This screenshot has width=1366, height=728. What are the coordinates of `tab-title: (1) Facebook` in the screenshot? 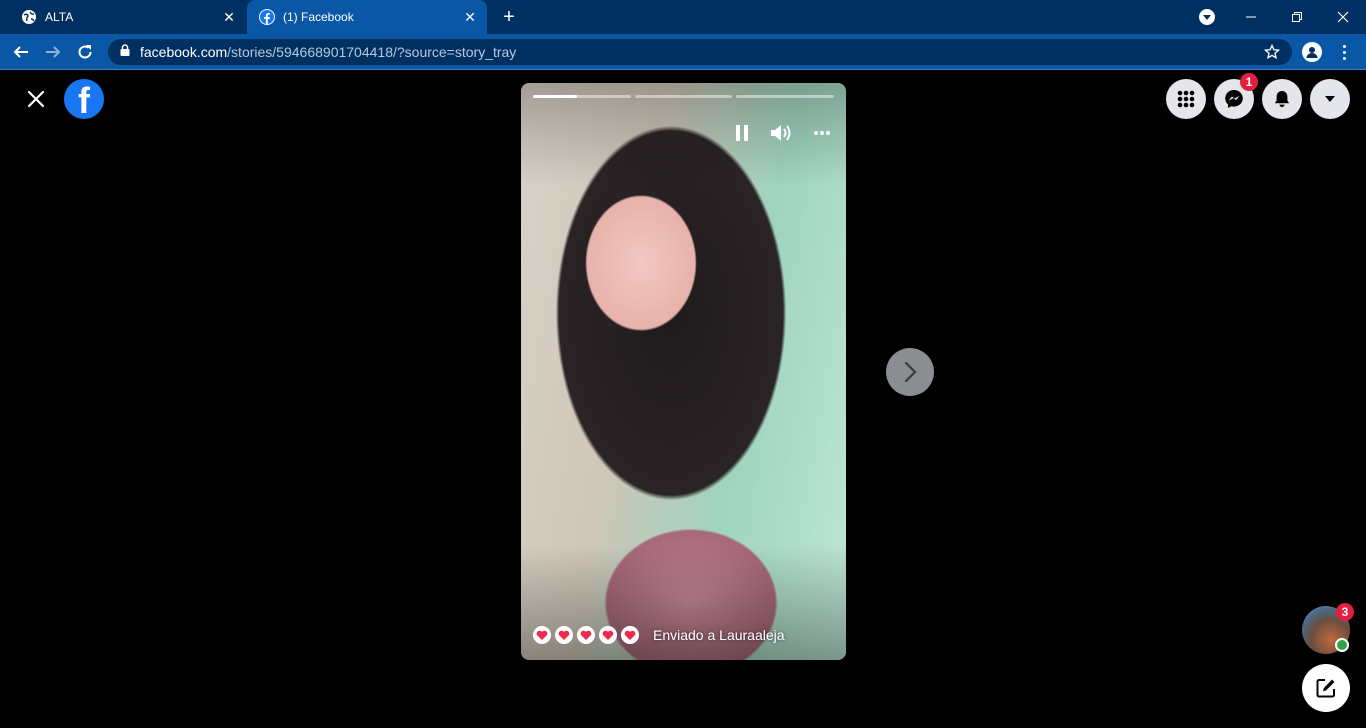 It's located at (318, 17).